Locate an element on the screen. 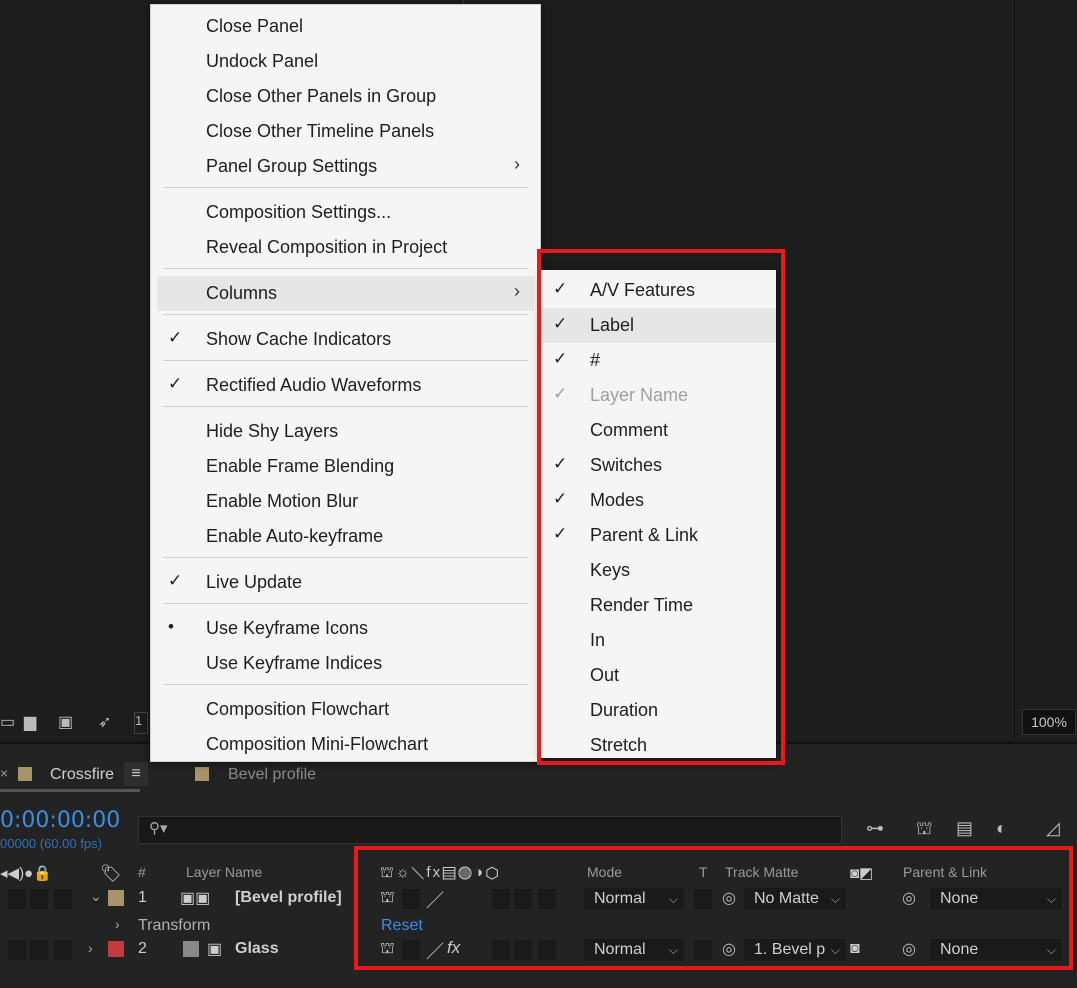 Image resolution: width=1077 pixels, height=988 pixels. highlight-box-submenu is located at coordinates (661, 507).